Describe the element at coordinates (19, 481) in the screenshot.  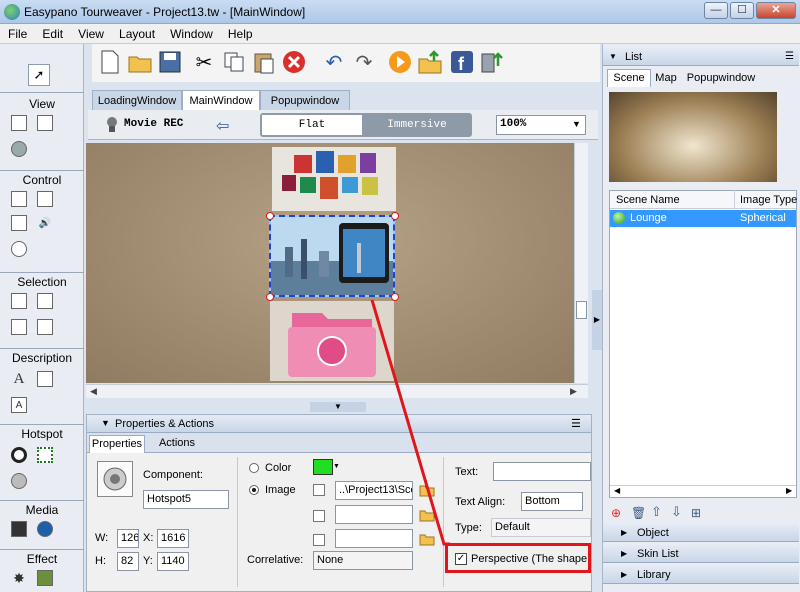
I see `hotspot-flag-icon` at that location.